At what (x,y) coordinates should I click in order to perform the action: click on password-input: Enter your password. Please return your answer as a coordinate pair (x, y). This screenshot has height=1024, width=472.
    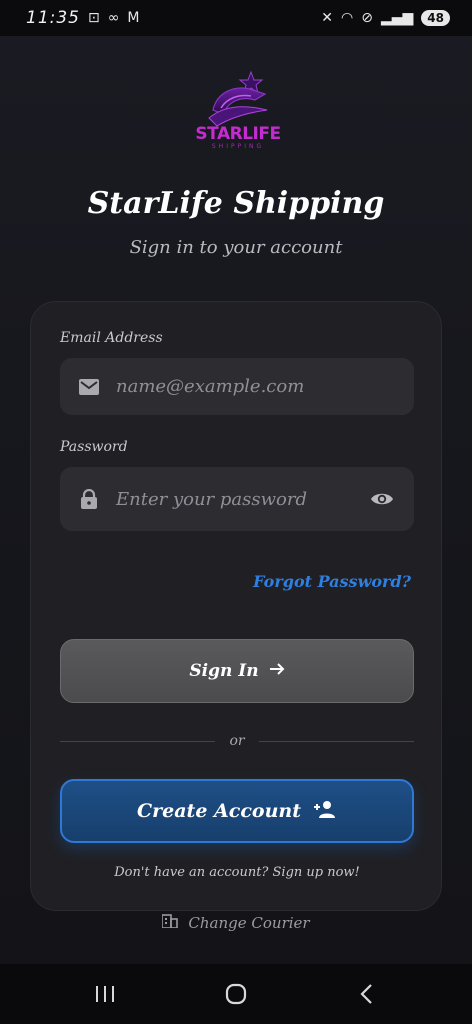
    Looking at the image, I should click on (242, 499).